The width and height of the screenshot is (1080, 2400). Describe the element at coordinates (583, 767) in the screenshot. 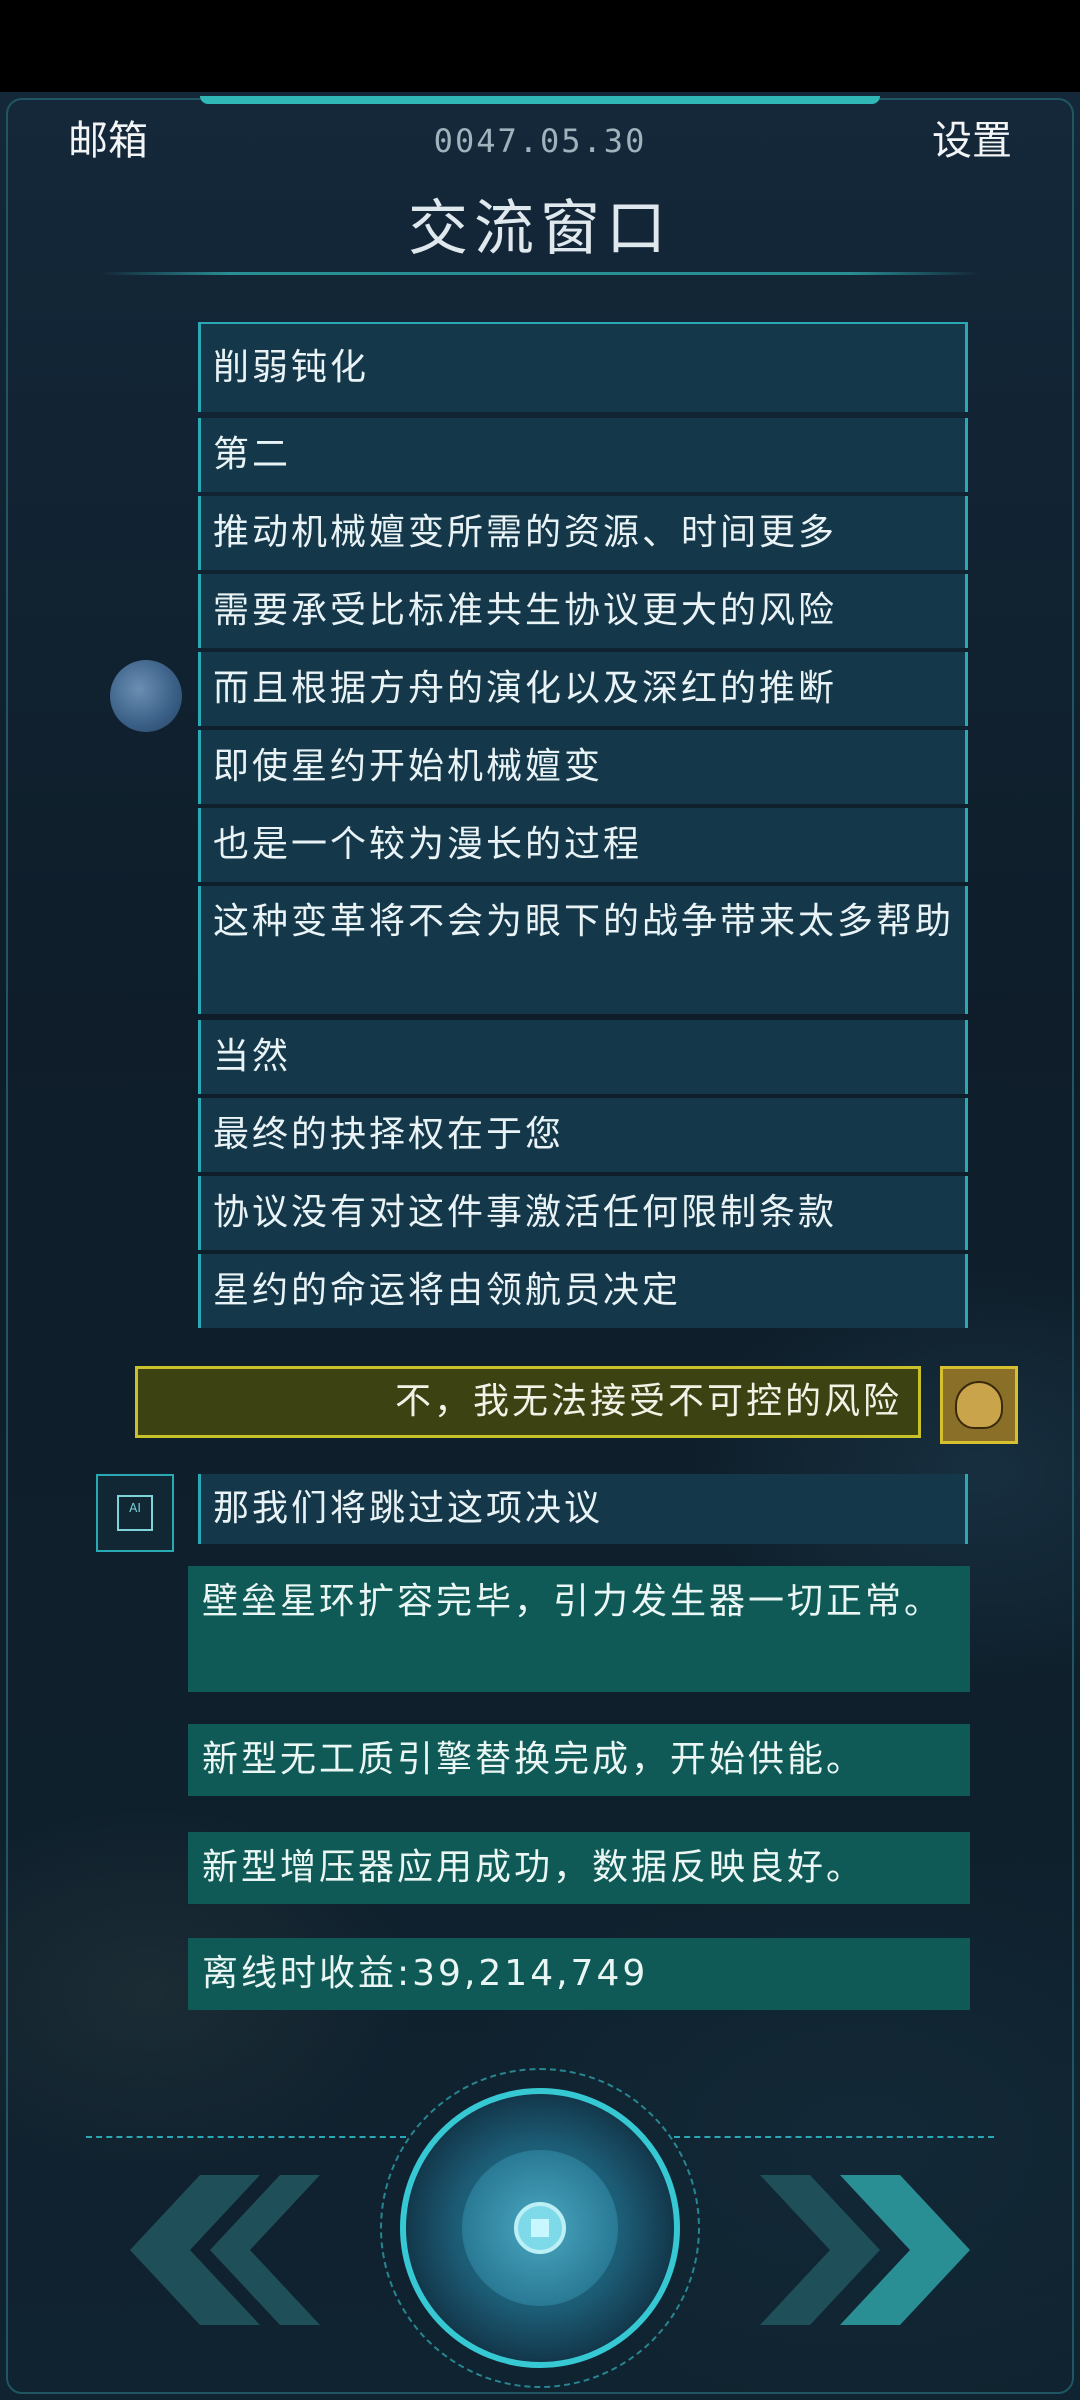

I see `dialogue-line: 即使星约开始机械嬗变` at that location.